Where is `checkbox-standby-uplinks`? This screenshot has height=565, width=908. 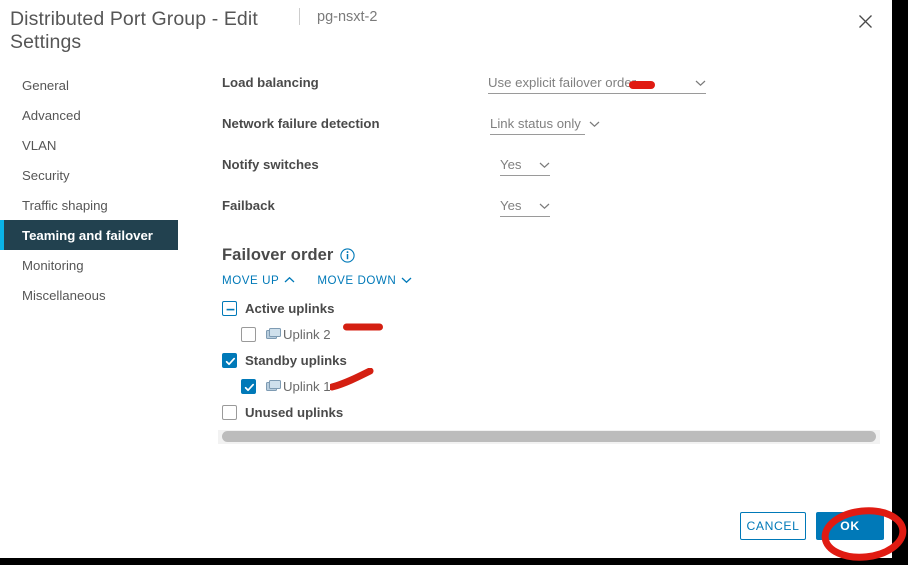 checkbox-standby-uplinks is located at coordinates (229, 360).